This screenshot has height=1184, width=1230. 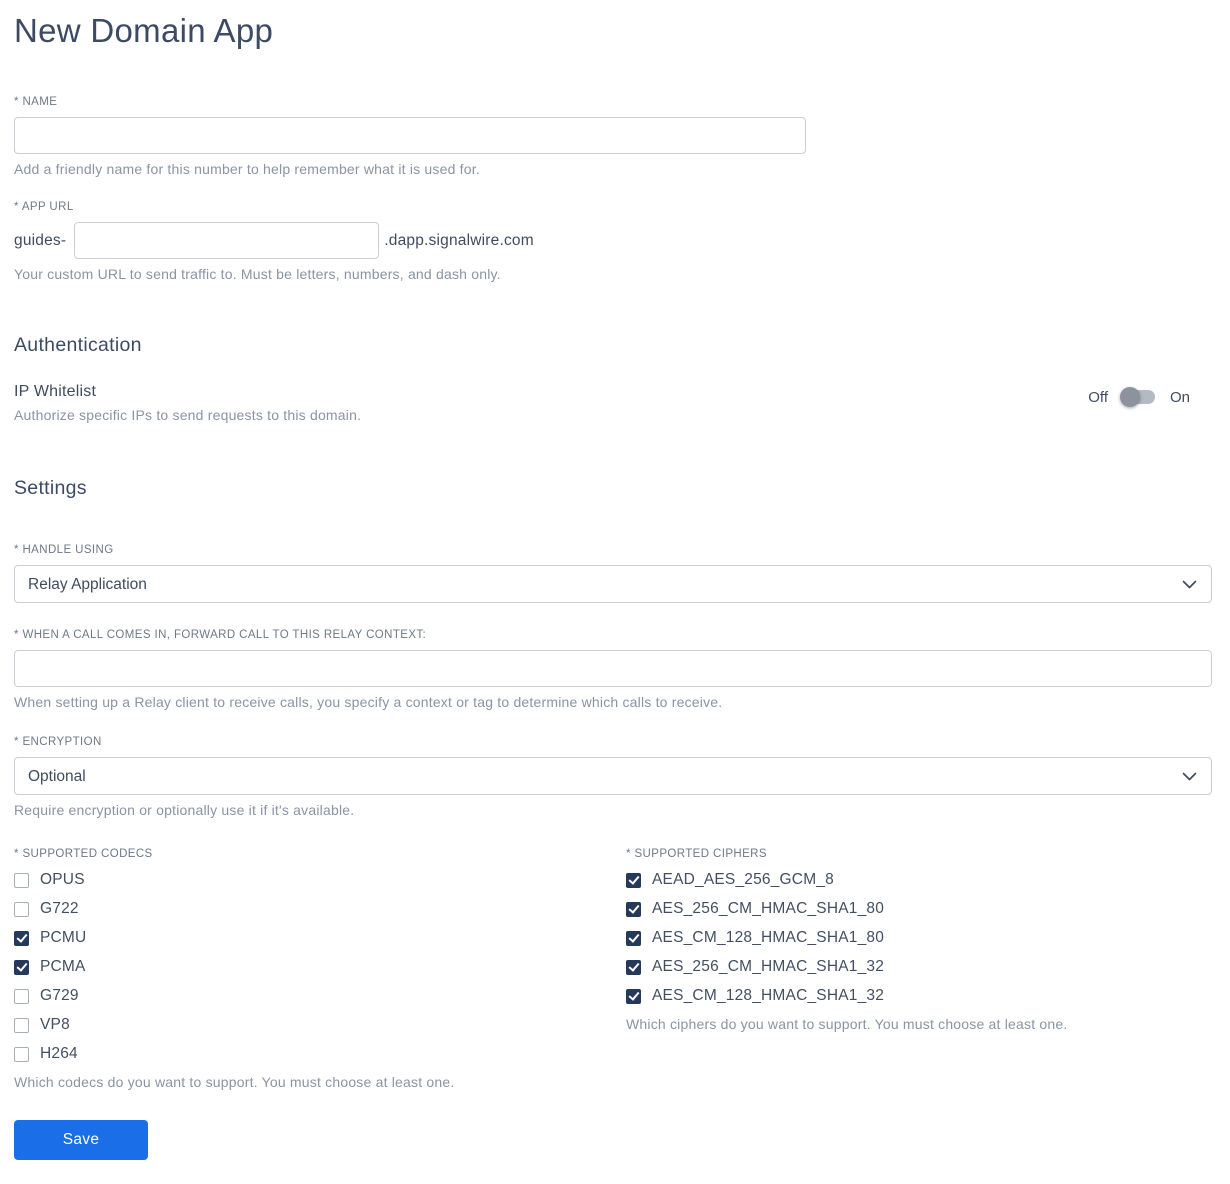 I want to click on save-button: Save, so click(x=81, y=1140).